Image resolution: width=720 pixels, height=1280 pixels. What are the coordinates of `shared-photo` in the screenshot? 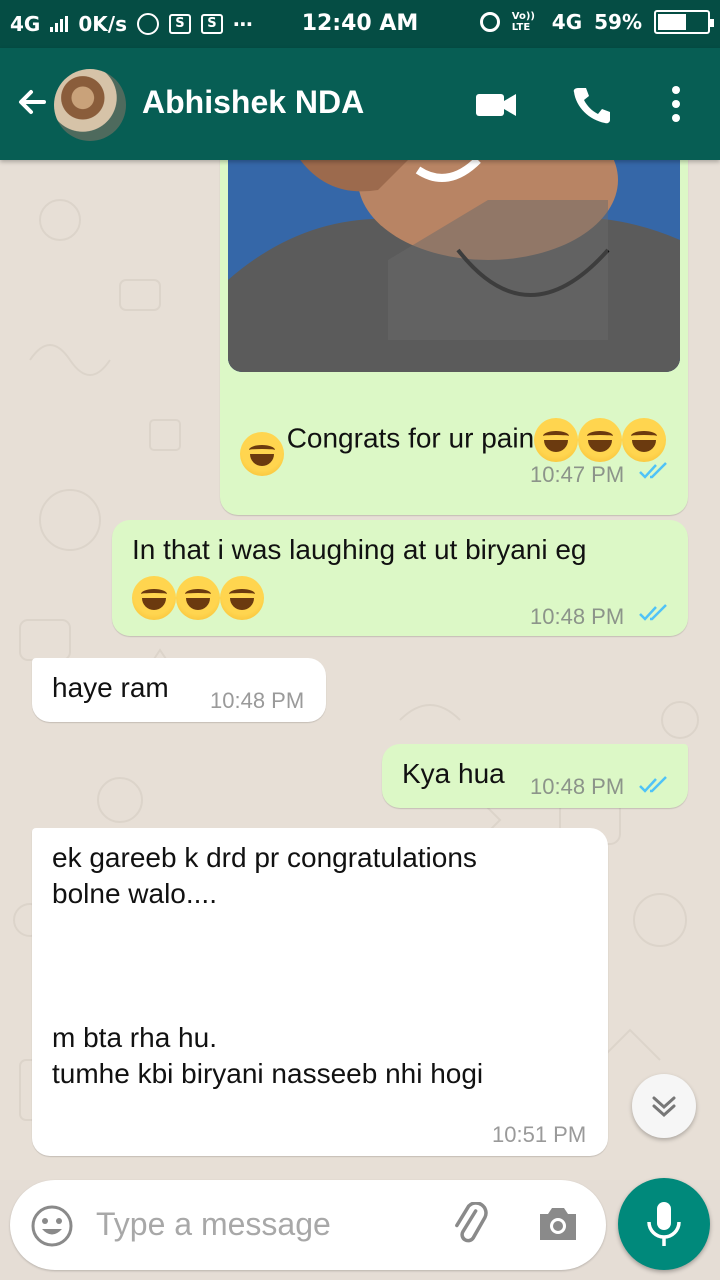 It's located at (454, 266).